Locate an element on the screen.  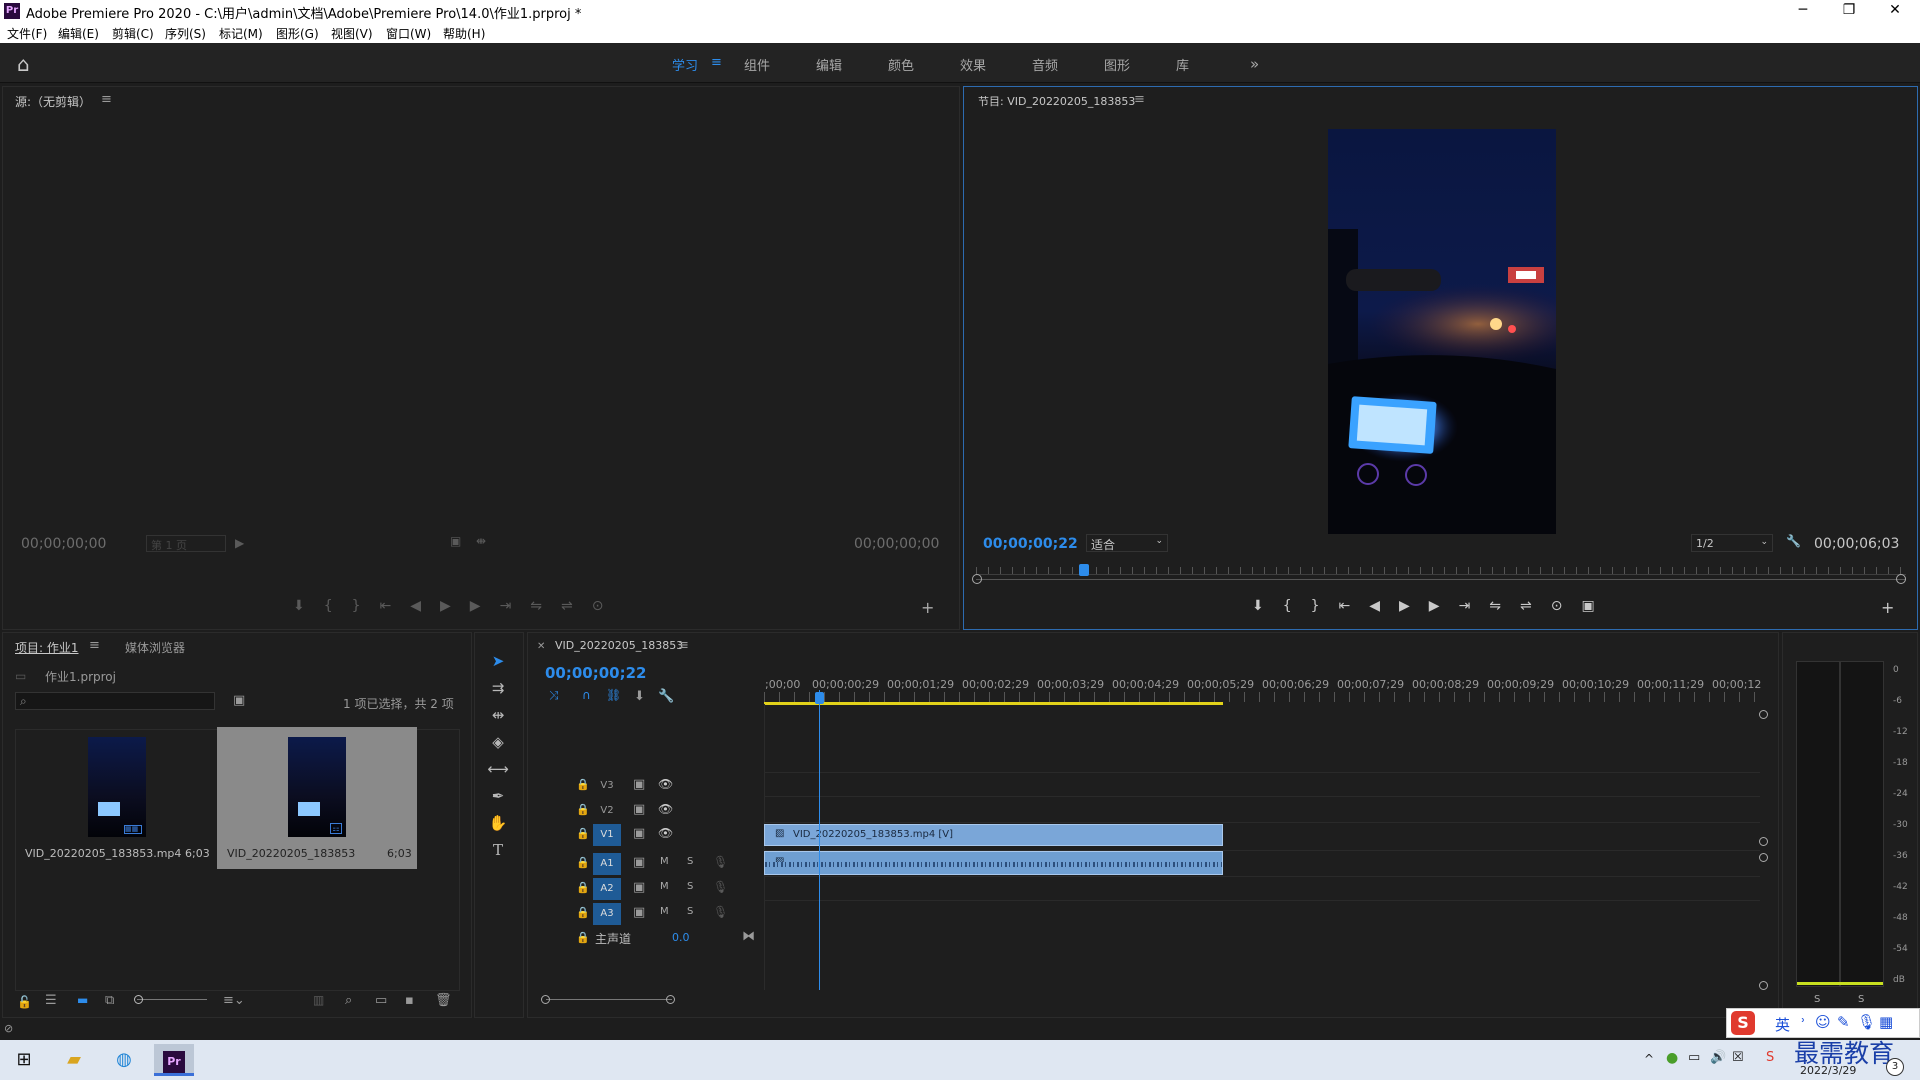
lock-icon: 🔓 is located at coordinates (24, 1002).